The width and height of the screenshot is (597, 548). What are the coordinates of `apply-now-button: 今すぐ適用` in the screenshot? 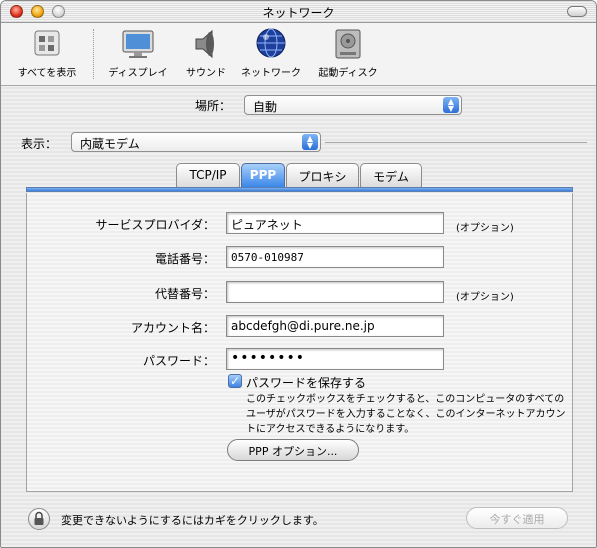 It's located at (517, 518).